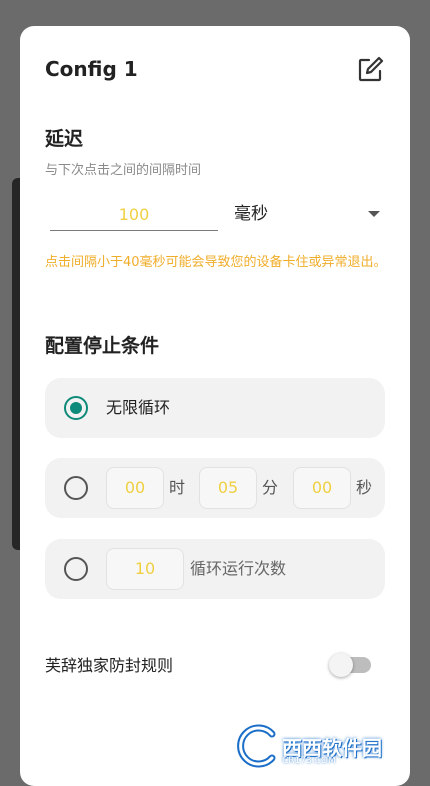  Describe the element at coordinates (123, 170) in the screenshot. I see `delay-subtitle: 与下次点击之间的间隔时间` at that location.